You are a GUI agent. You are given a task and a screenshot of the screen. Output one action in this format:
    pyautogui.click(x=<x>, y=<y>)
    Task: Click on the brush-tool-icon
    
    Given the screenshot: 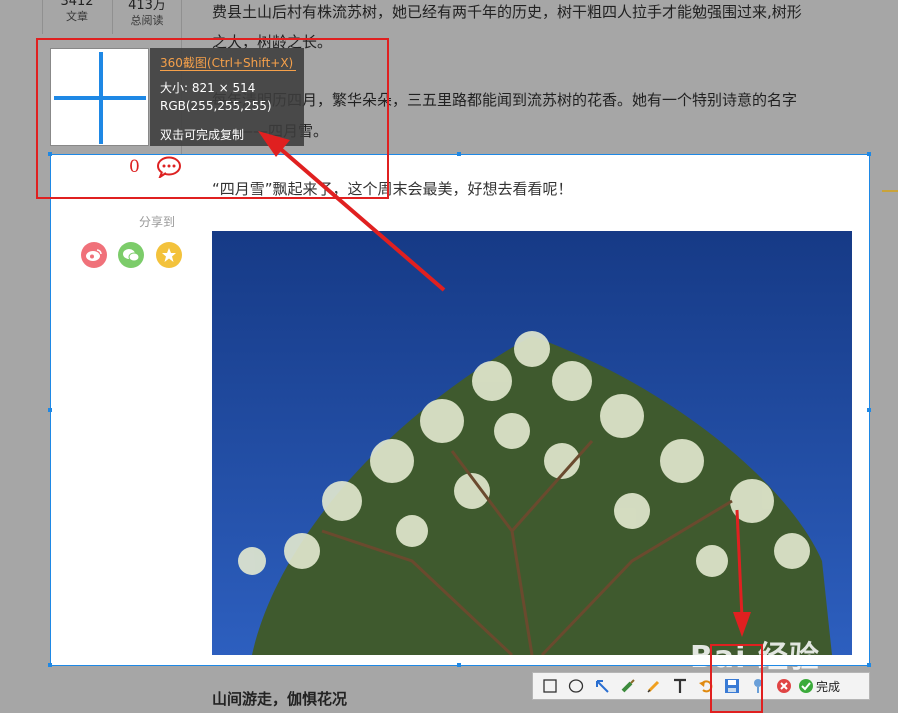 What is the action you would take?
    pyautogui.click(x=628, y=686)
    